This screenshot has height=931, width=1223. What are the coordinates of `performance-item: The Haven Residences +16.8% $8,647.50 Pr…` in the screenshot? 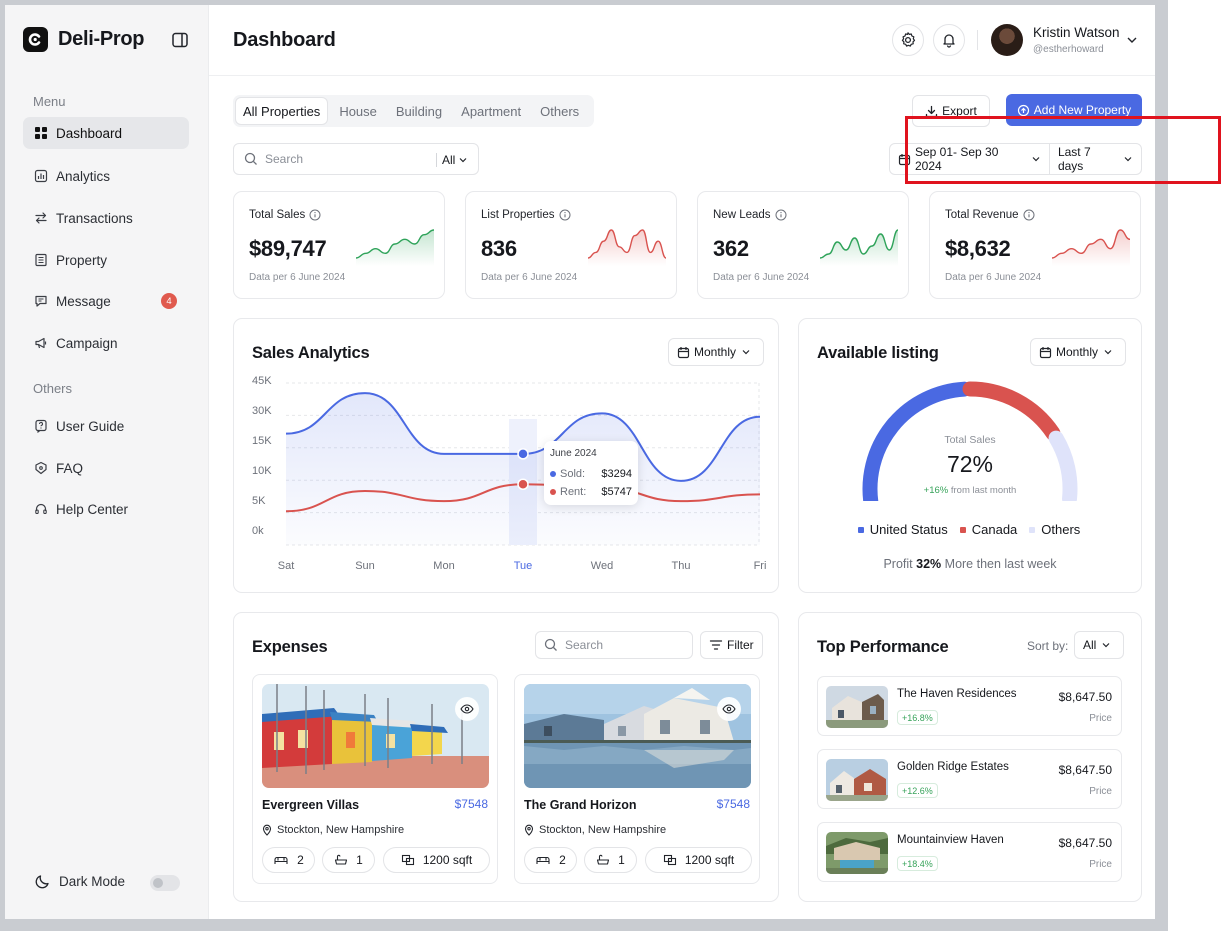 It's located at (969, 706).